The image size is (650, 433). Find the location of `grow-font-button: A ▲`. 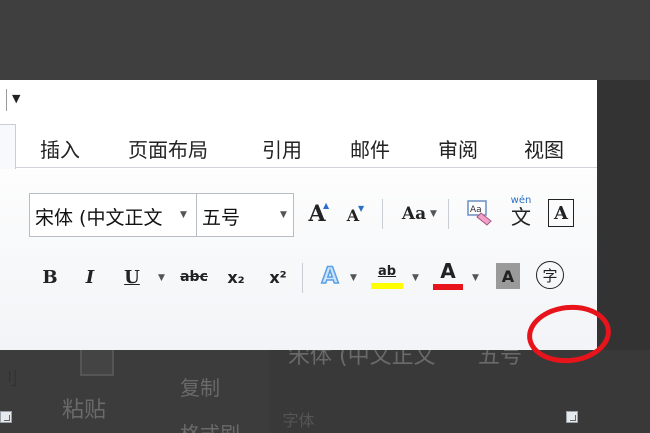

grow-font-button: A ▲ is located at coordinates (317, 214).